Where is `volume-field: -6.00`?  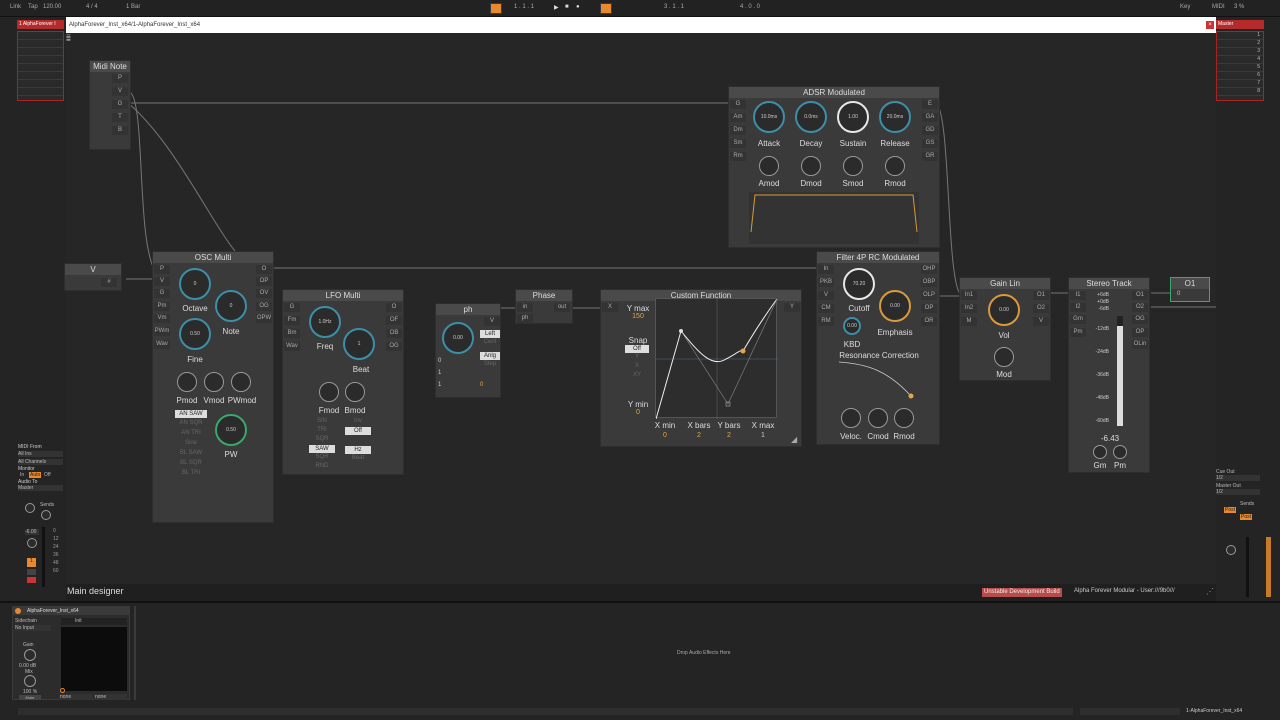
volume-field: -6.00 is located at coordinates (32, 532).